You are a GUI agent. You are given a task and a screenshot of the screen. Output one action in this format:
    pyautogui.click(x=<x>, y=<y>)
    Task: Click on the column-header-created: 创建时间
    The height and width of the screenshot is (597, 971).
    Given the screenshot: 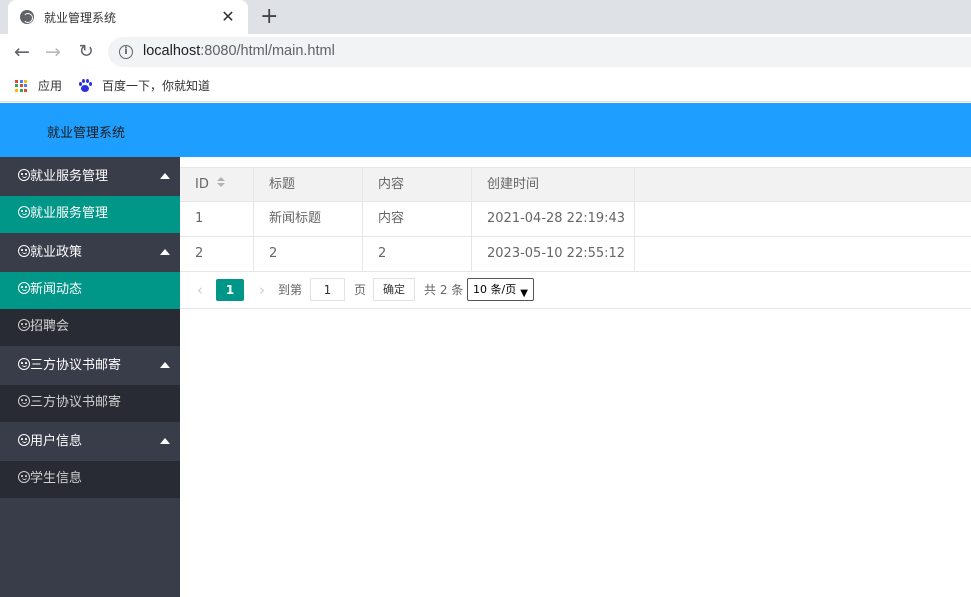 What is the action you would take?
    pyautogui.click(x=553, y=185)
    